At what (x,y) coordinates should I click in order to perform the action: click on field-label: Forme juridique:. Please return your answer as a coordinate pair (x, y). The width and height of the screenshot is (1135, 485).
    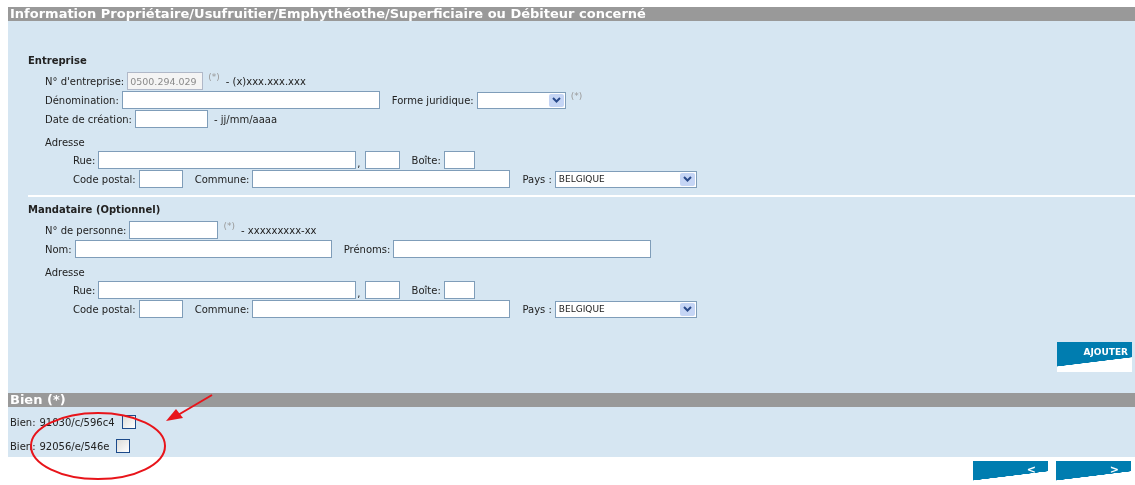
    Looking at the image, I should click on (432, 100).